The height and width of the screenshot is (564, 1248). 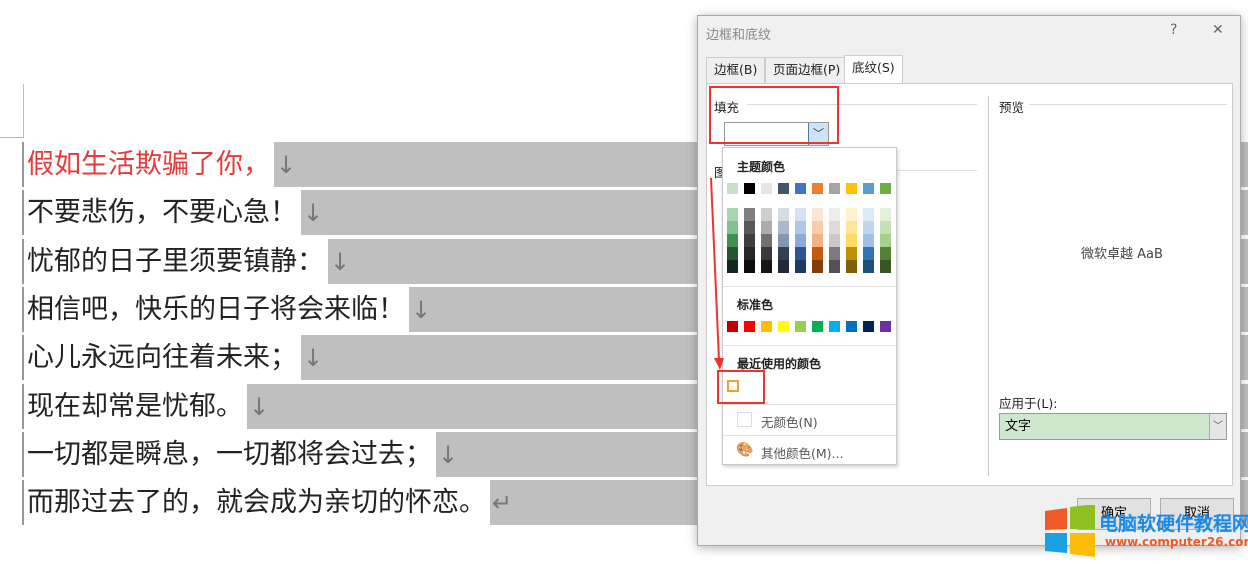 I want to click on watermark-logo: 电脑软硬件教程网 www.computer26.com, so click(x=1145, y=532).